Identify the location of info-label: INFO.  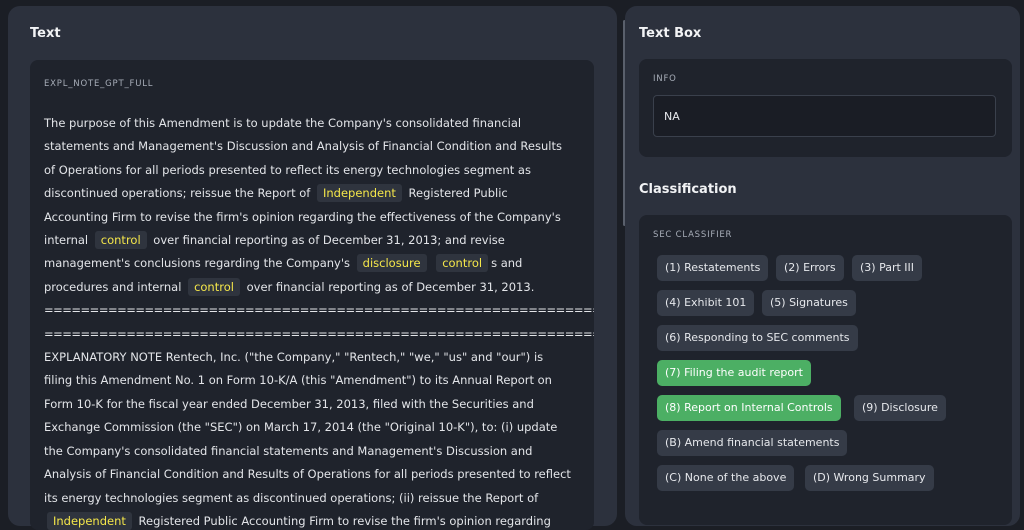
(665, 79).